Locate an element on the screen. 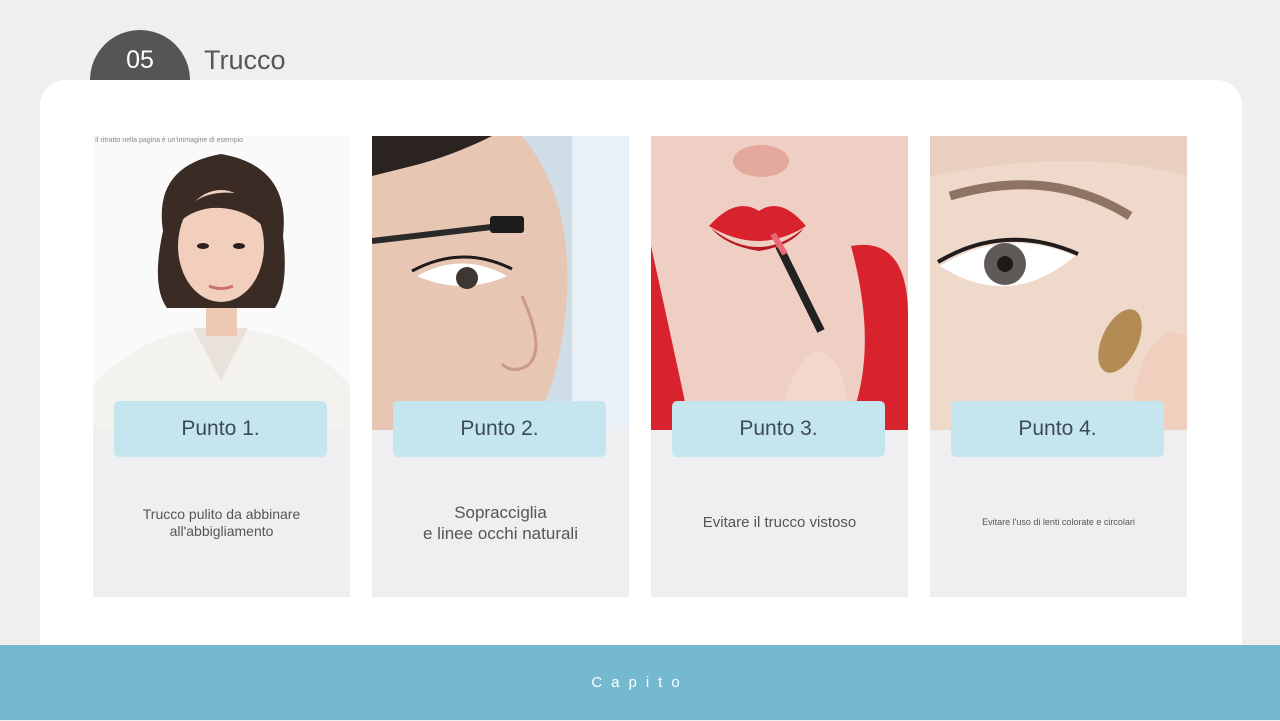 The height and width of the screenshot is (721, 1280). lipstick-photo is located at coordinates (779, 283).